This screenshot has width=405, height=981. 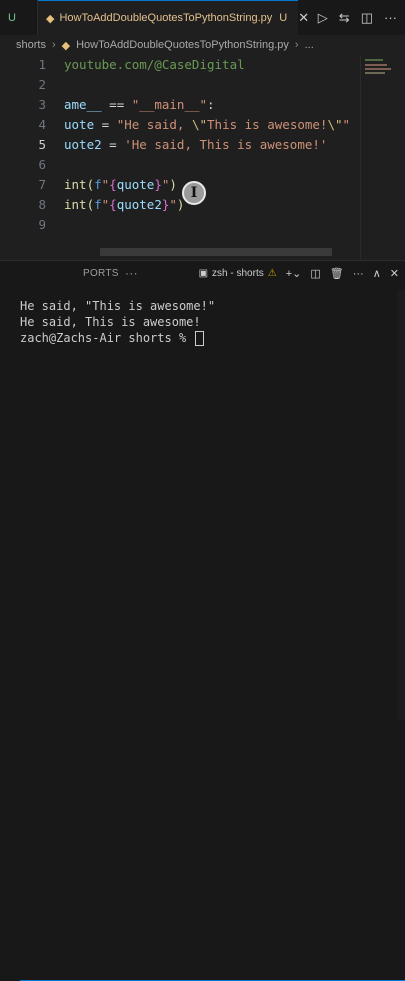 What do you see at coordinates (196, 144) in the screenshot?
I see `code-text: uote2 = 'He said, This is awesome!'` at bounding box center [196, 144].